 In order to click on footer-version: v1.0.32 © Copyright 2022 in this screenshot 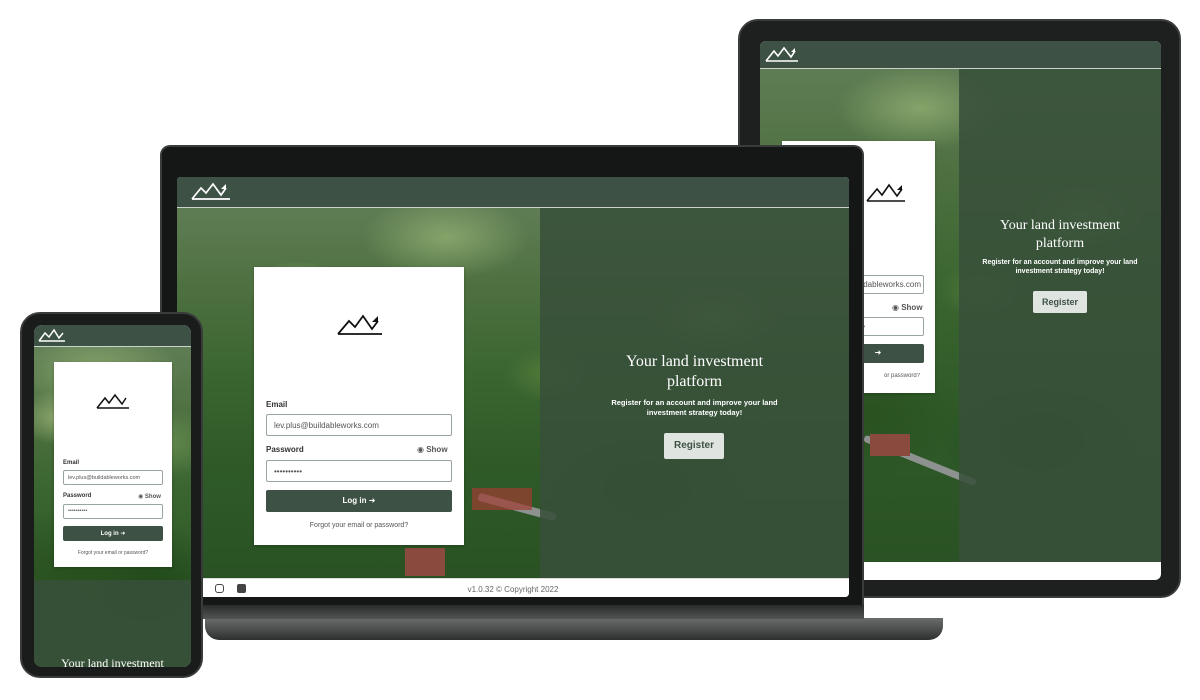, I will do `click(513, 589)`.